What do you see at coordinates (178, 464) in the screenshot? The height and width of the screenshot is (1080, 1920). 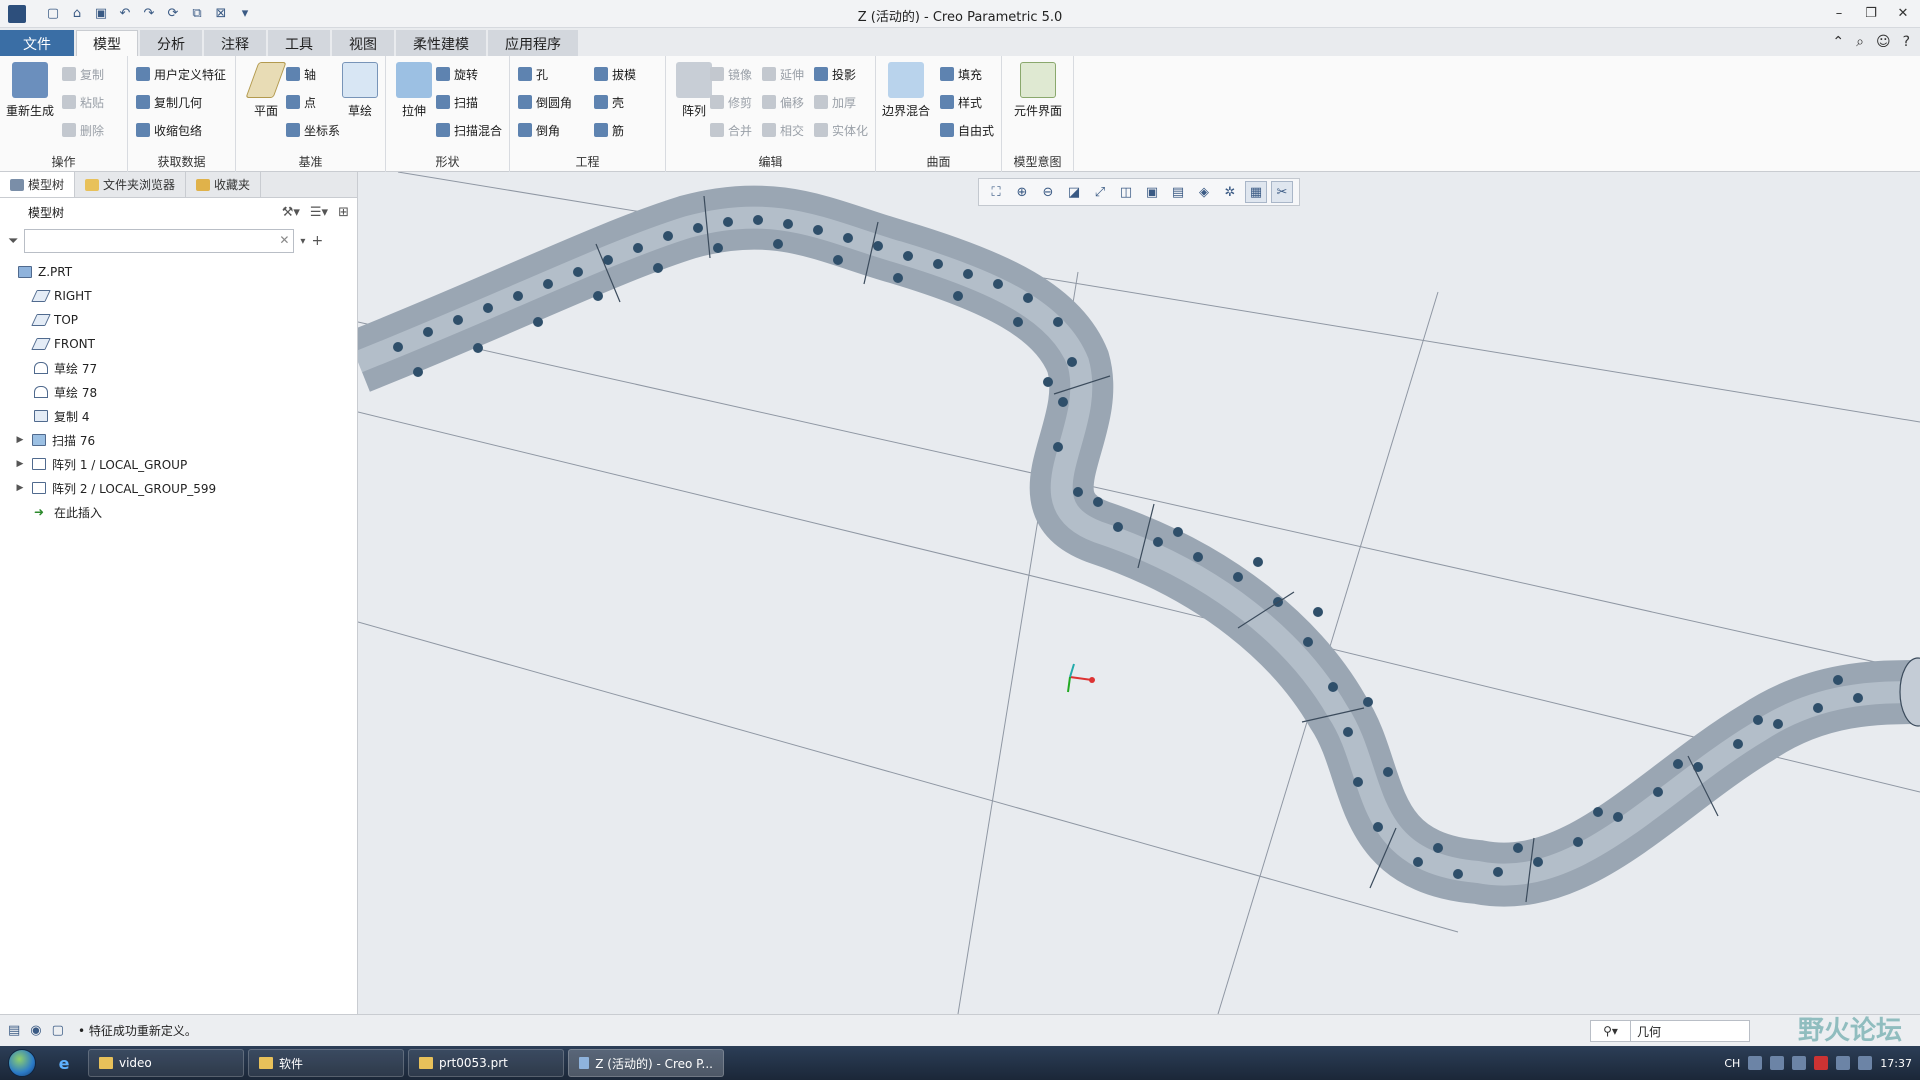 I see `tree-item-pattern-1: ▶ 阵列 1 / LOCAL_GROUP` at bounding box center [178, 464].